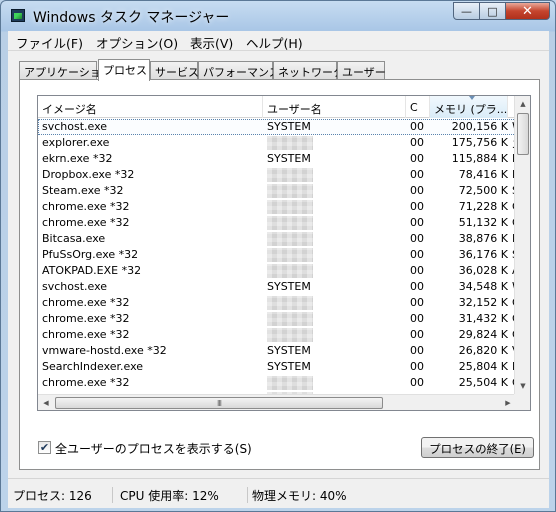  What do you see at coordinates (279, 127) in the screenshot?
I see `process-row: svchost.exeSYSTEM00200,156 KW` at bounding box center [279, 127].